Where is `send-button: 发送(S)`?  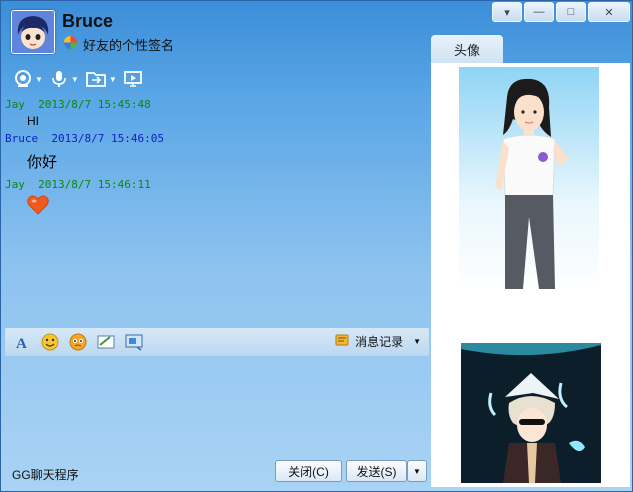
send-button: 发送(S) is located at coordinates (376, 471).